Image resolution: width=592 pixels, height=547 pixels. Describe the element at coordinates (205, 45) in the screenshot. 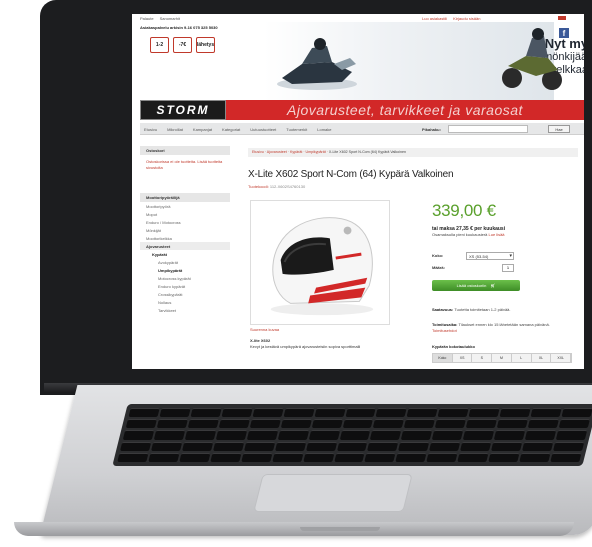

I see `dispatch-badge: lähetys` at that location.